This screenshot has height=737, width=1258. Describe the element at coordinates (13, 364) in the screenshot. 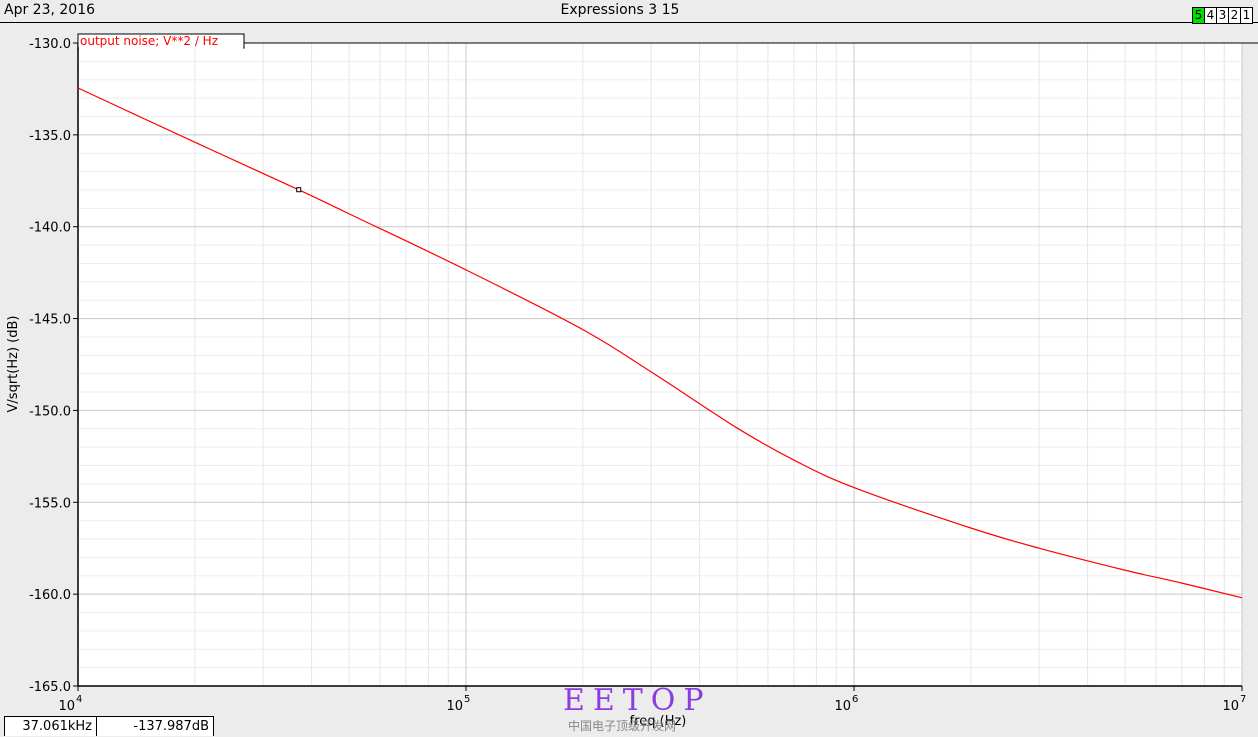

I see `y-axis-label: V/sqrt(Hz) (dB)` at that location.